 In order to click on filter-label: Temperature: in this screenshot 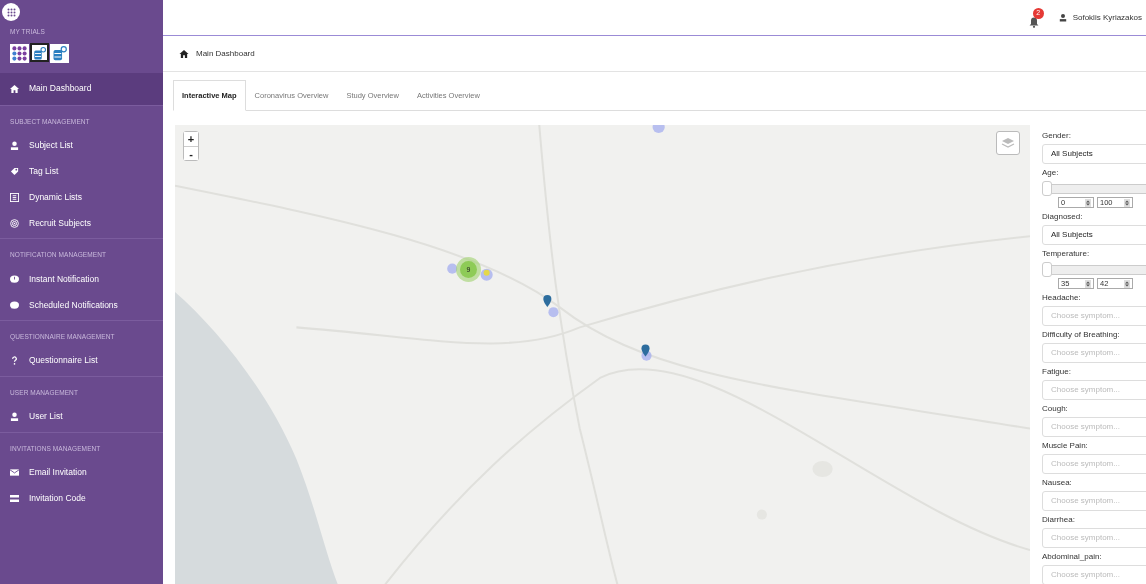, I will do `click(1066, 254)`.